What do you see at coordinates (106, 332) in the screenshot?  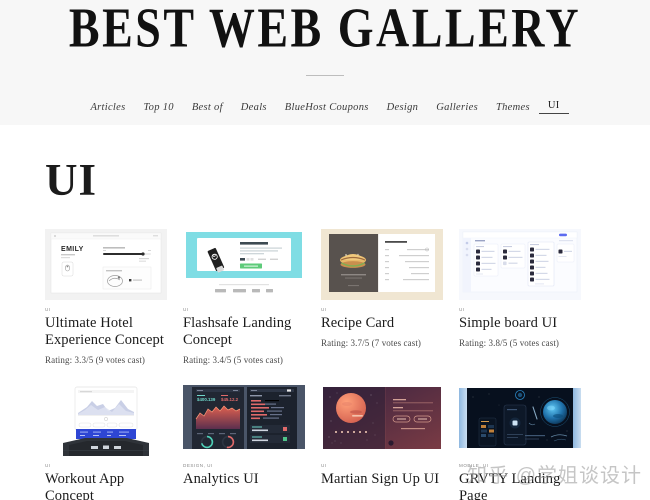 I see `card-title: Ultimate Hotel Experience Concept` at bounding box center [106, 332].